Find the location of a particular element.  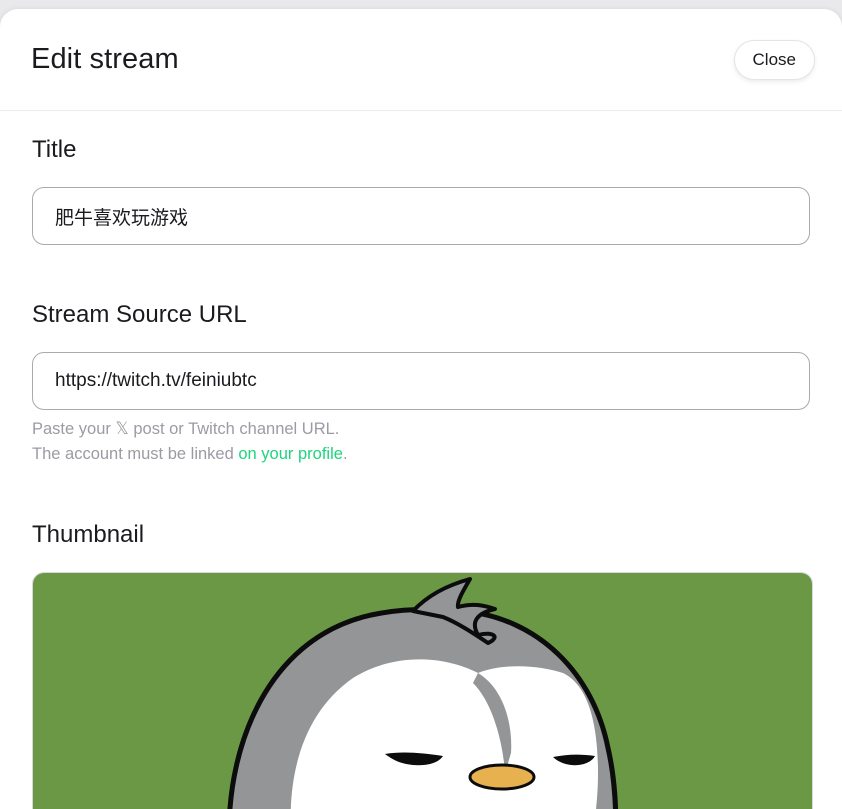

hint-line-2-prefix: The account must be linked is located at coordinates (135, 454).